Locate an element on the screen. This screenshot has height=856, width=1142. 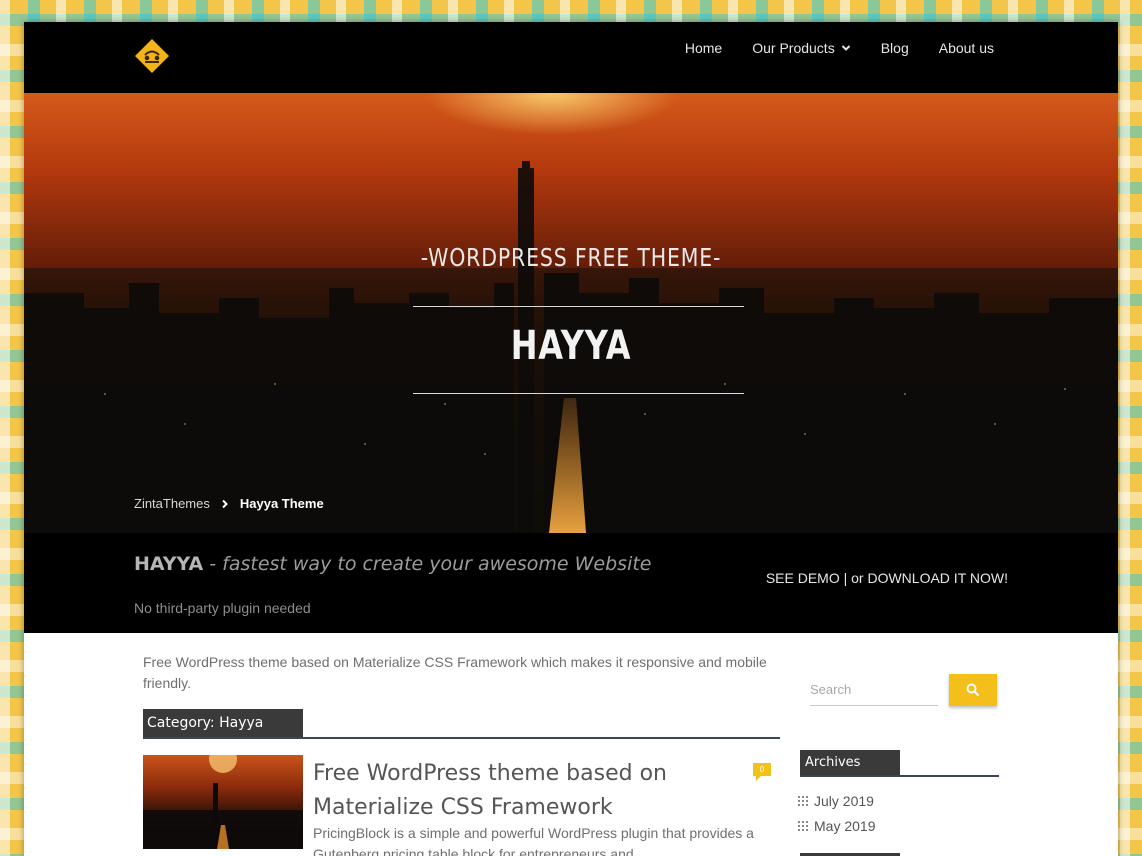
category-heading: Category: Hayya Theme is located at coordinates (461, 734).